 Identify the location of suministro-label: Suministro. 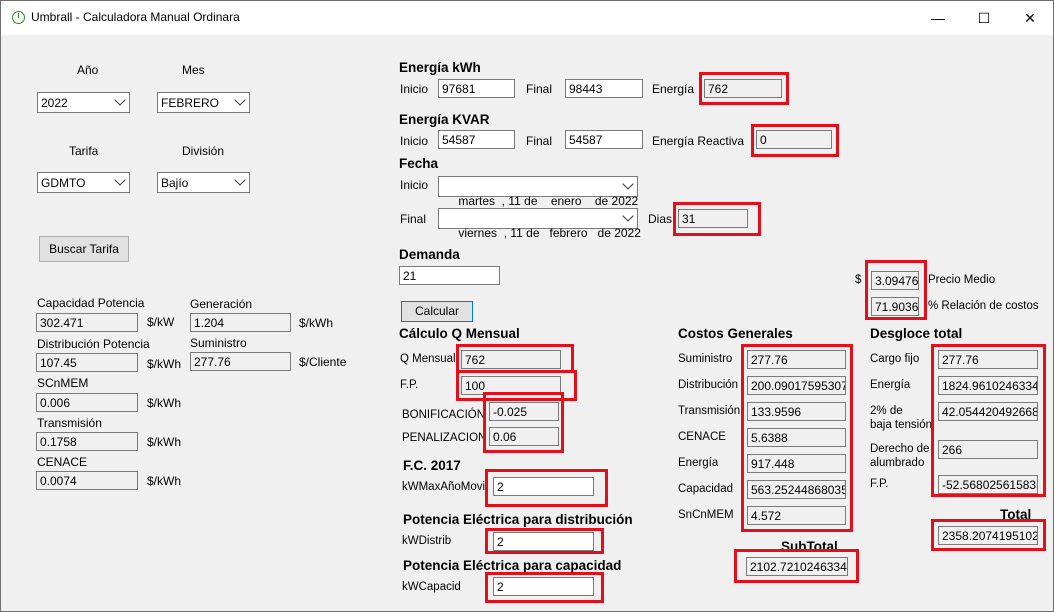
(218, 343).